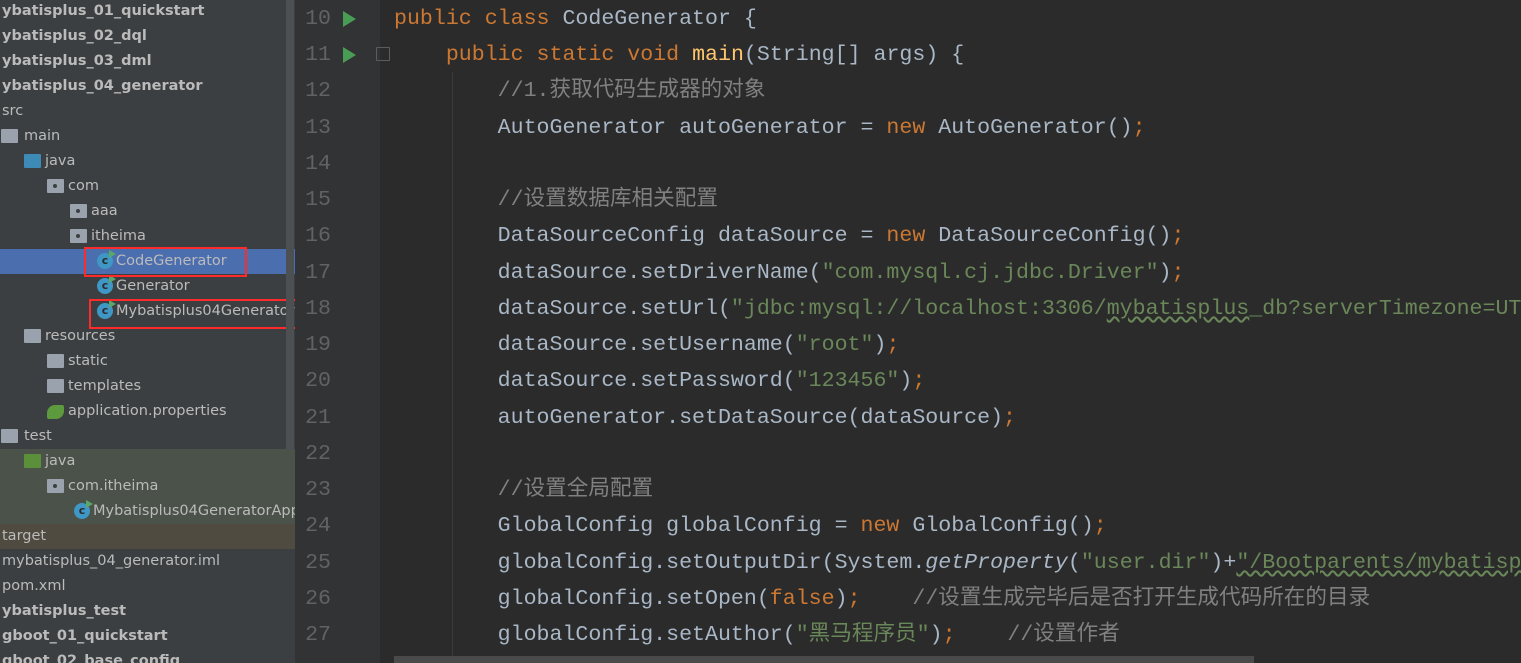 The width and height of the screenshot is (1521, 663). What do you see at coordinates (32, 161) in the screenshot?
I see `source-folder-icon` at bounding box center [32, 161].